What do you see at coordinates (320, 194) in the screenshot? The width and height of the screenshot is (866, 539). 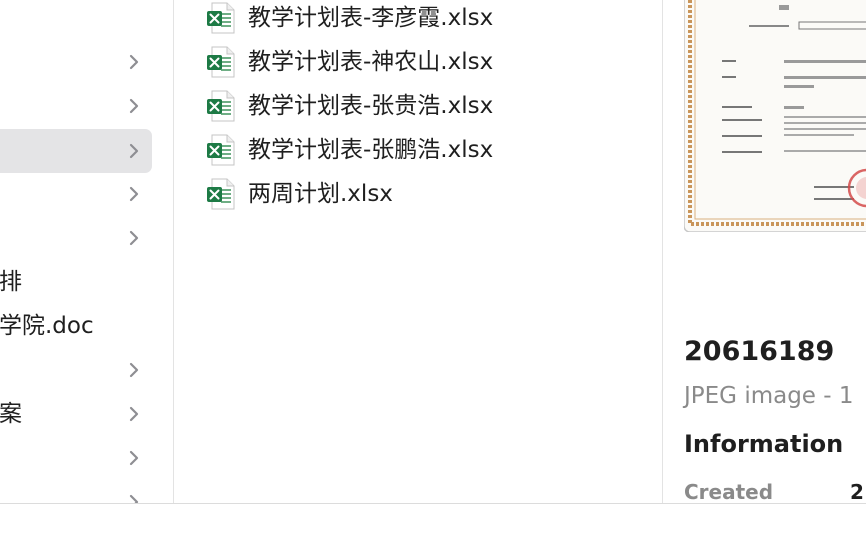 I see `file-name: 两周计划.xlsx` at bounding box center [320, 194].